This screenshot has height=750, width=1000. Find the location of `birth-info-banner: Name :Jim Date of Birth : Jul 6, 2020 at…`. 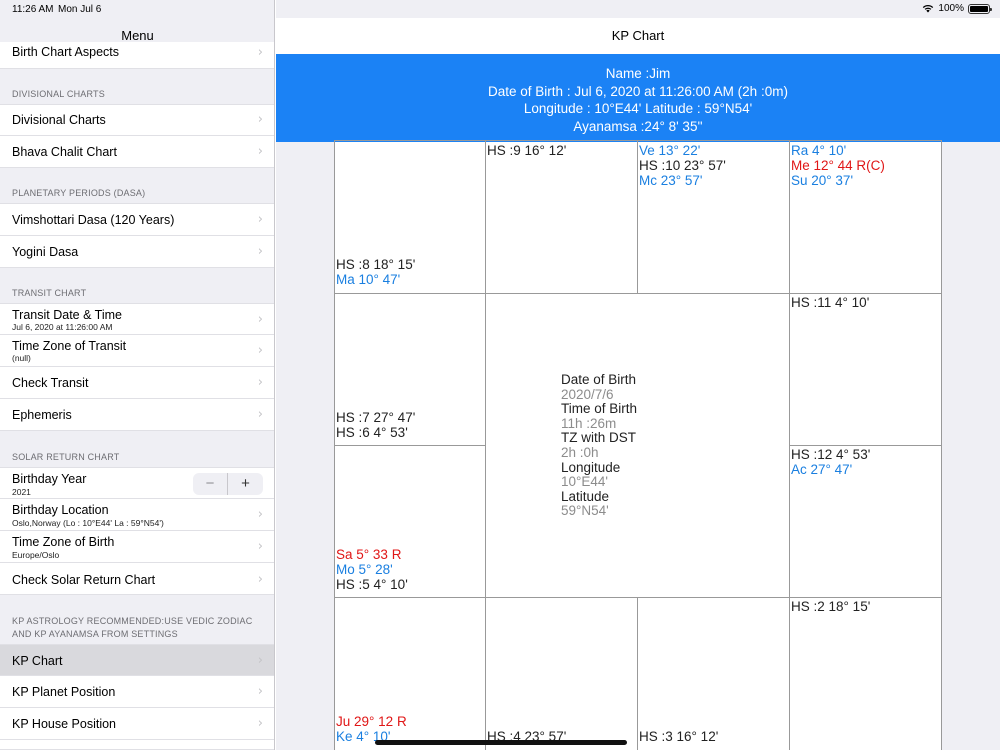

birth-info-banner: Name :Jim Date of Birth : Jul 6, 2020 at… is located at coordinates (638, 98).